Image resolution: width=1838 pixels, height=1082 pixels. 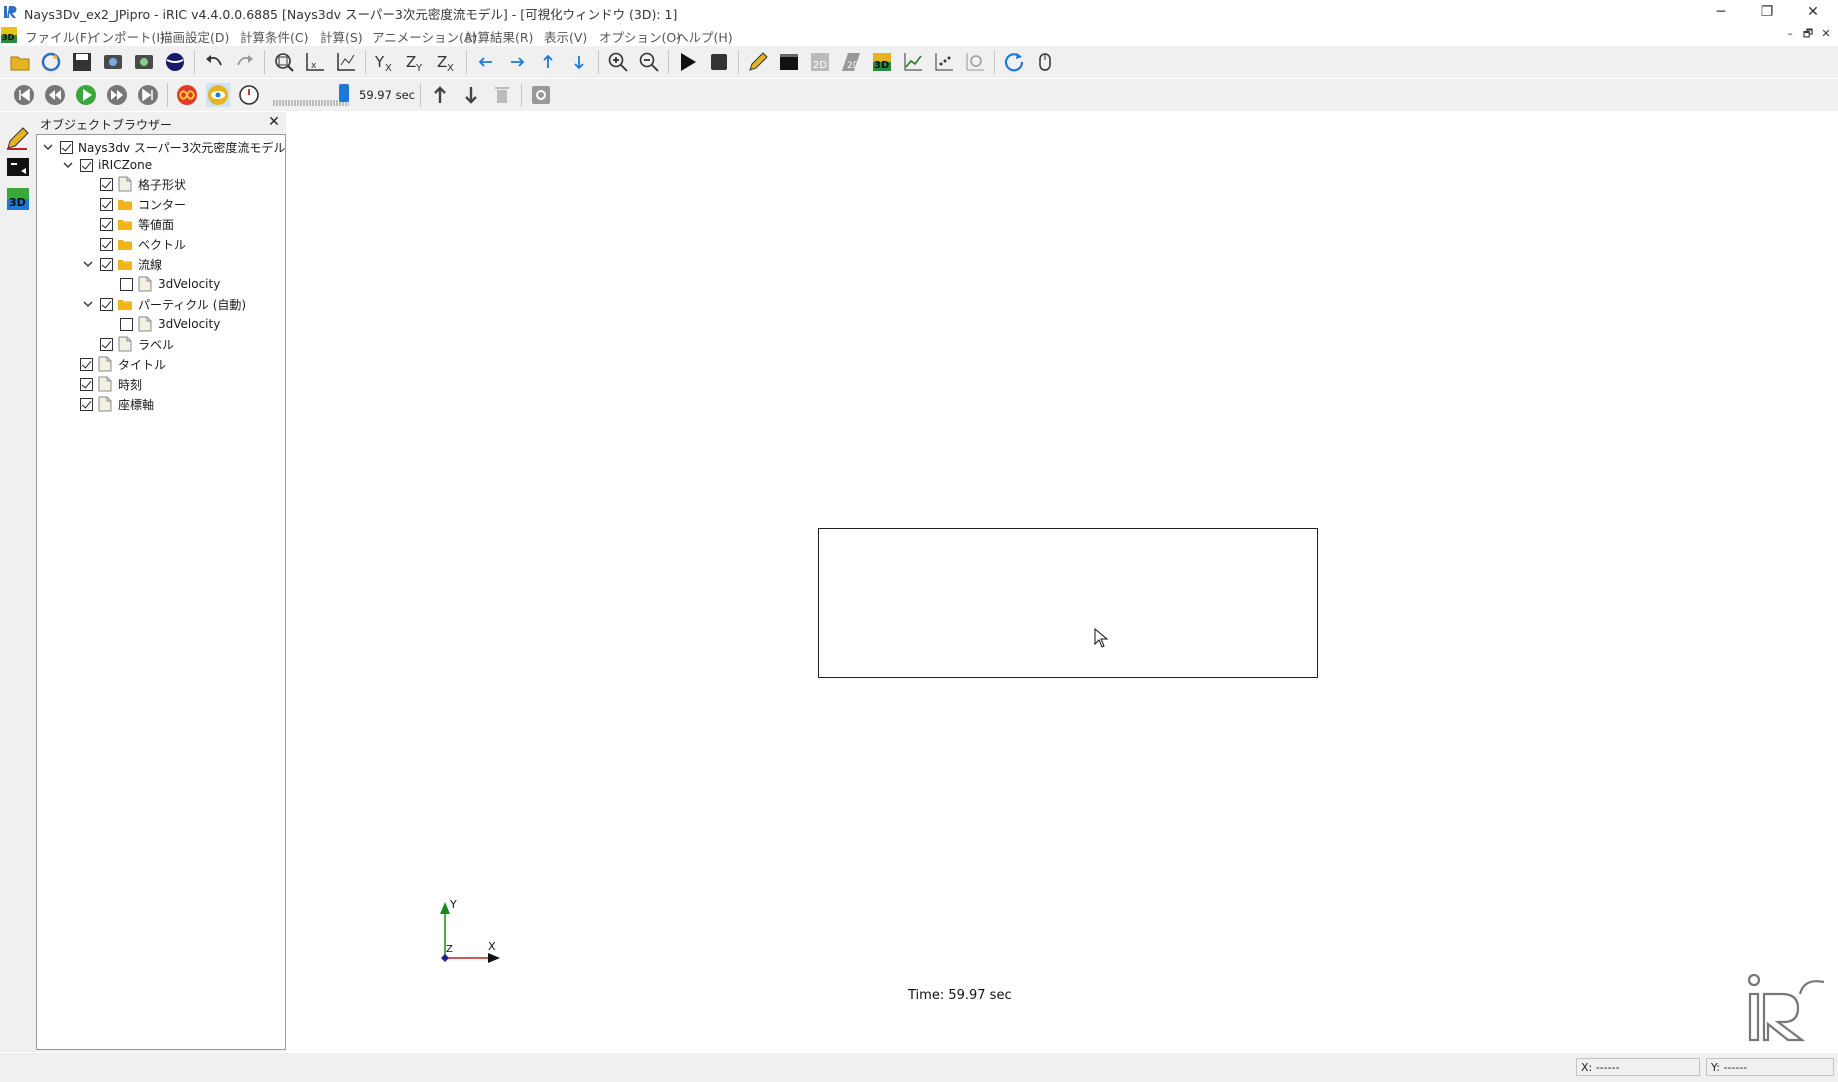 I want to click on first-step-icon, so click(x=24, y=95).